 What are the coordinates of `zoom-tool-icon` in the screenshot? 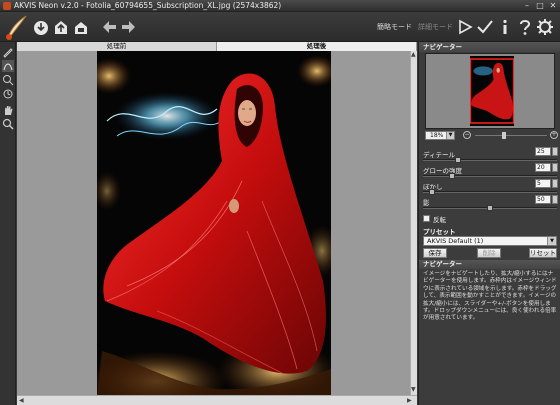 It's located at (8, 124).